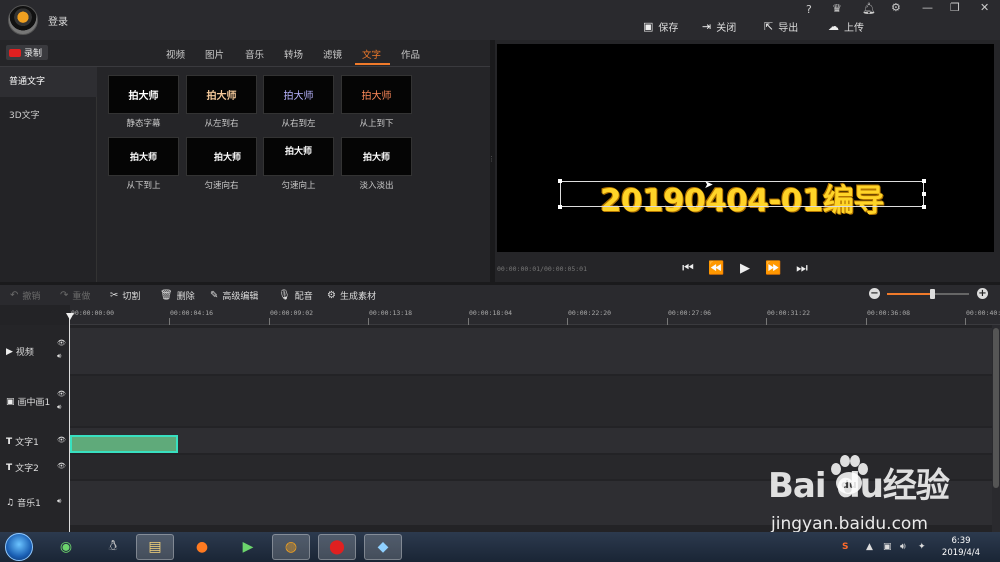 The height and width of the screenshot is (562, 1000). Describe the element at coordinates (410, 54) in the screenshot. I see `tab-works: 作品` at that location.